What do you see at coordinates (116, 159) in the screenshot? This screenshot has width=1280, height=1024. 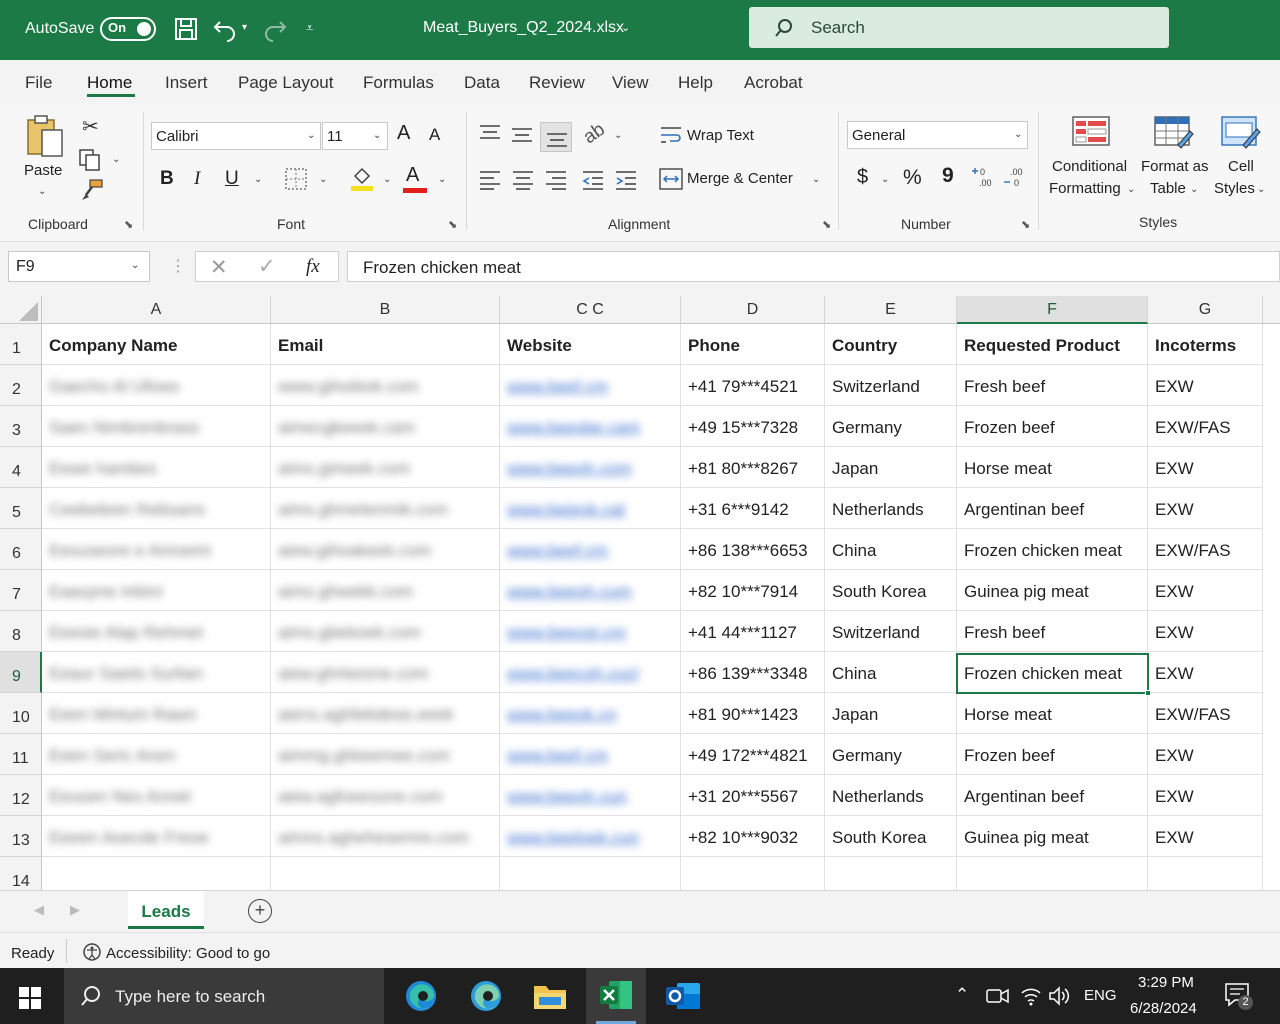 I see `copy-dropdown-icon: ⌄` at bounding box center [116, 159].